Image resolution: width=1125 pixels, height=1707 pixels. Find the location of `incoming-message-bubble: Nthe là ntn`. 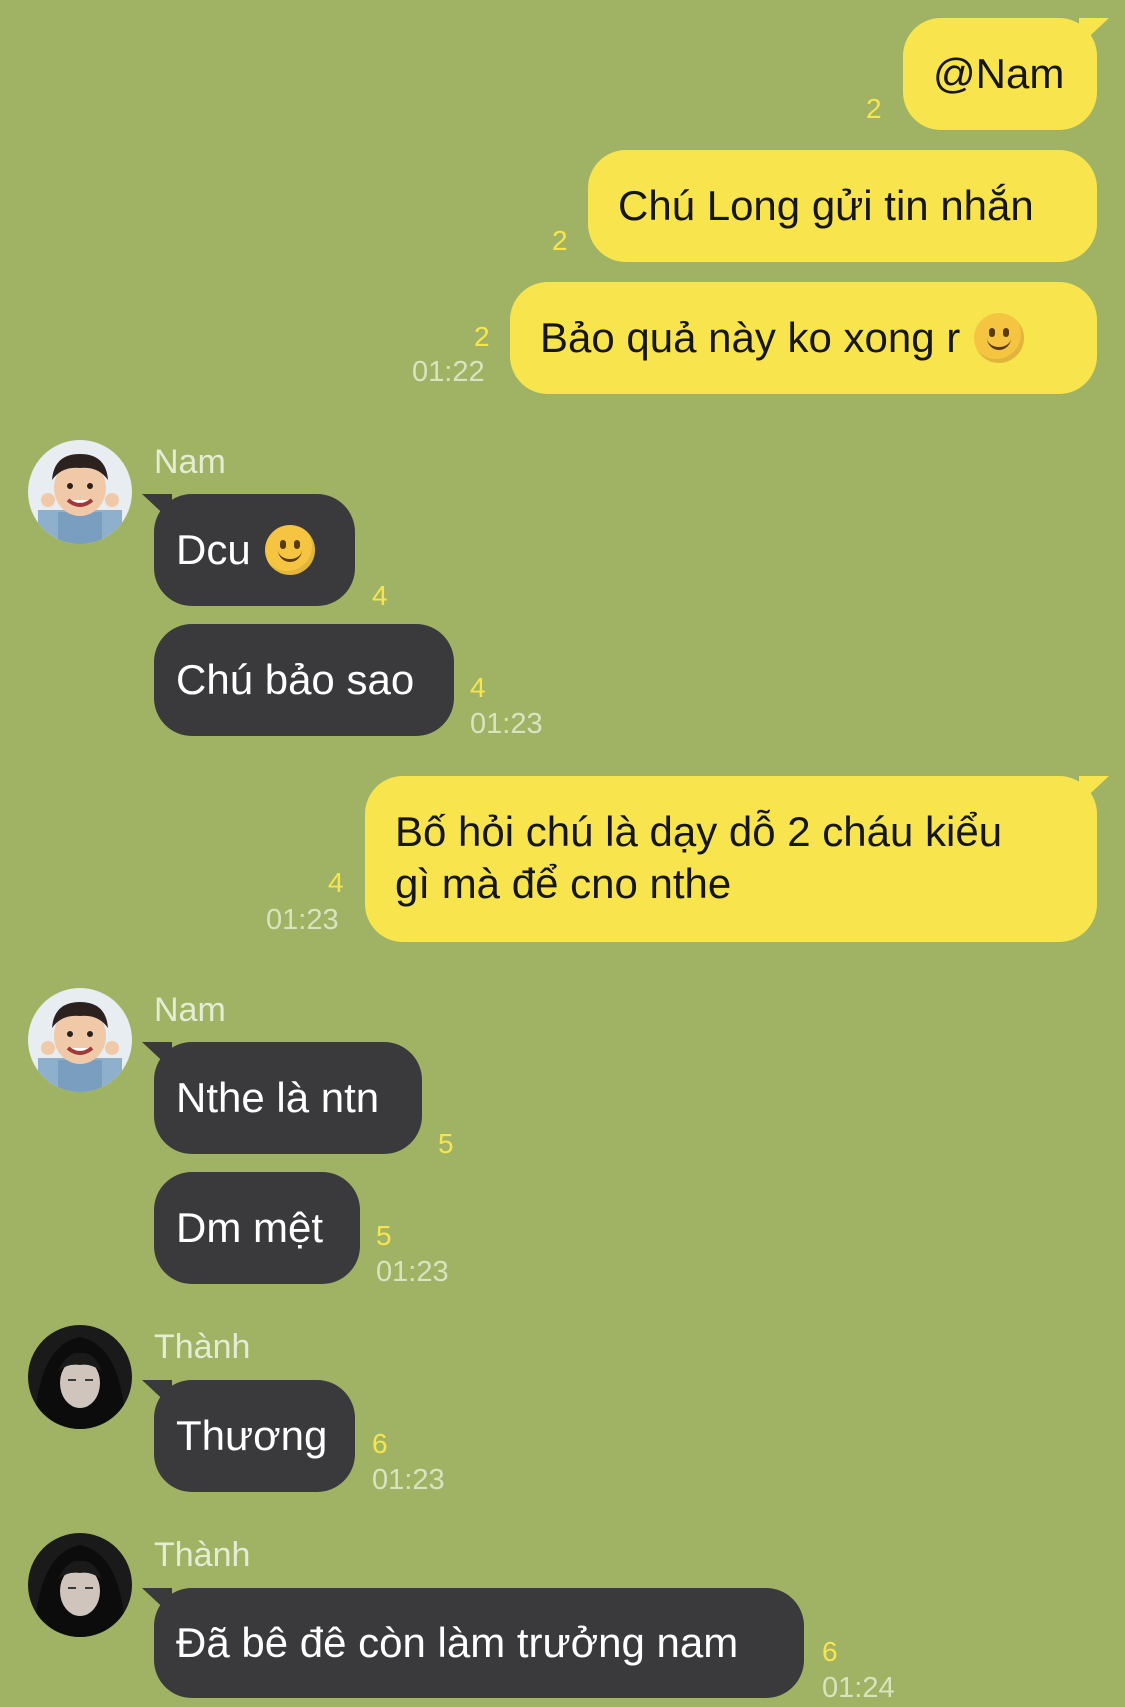

incoming-message-bubble: Nthe là ntn is located at coordinates (282, 1098).